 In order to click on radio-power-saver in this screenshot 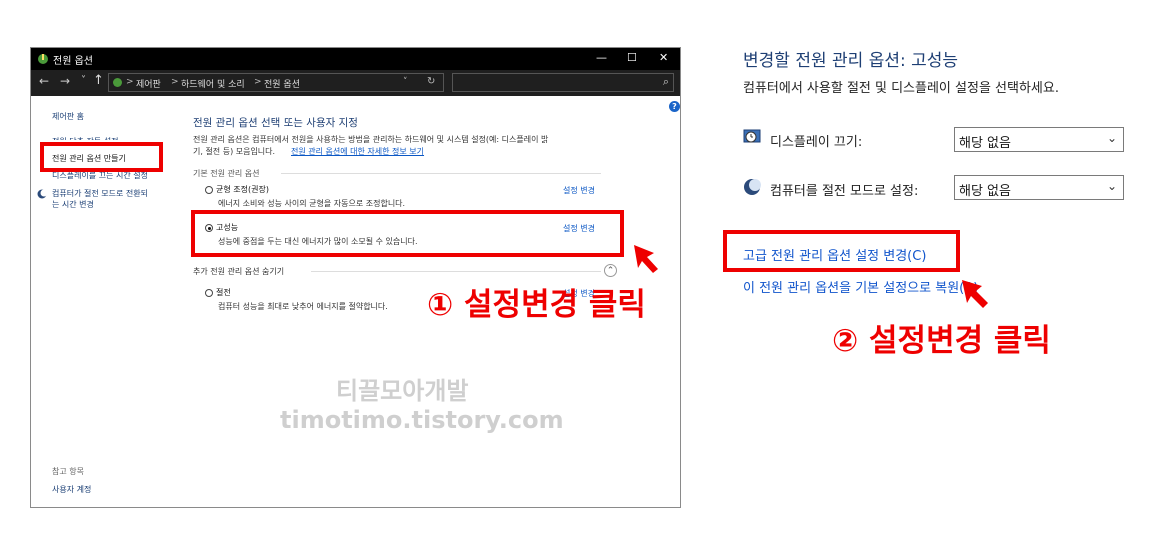, I will do `click(209, 293)`.